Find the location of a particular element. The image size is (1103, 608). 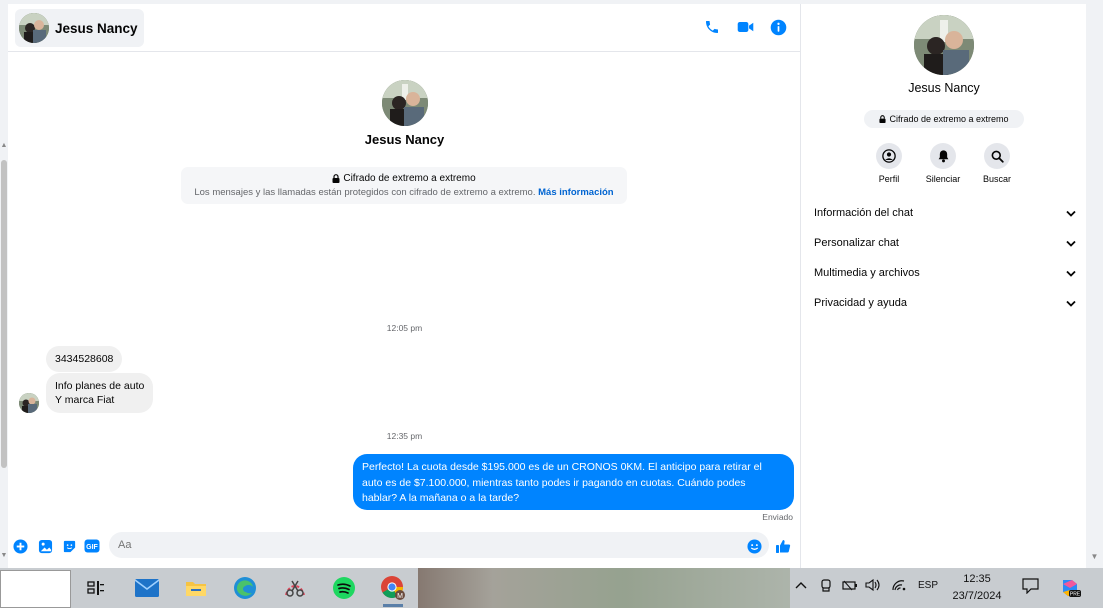

intro-name: Jesus Nancy is located at coordinates (404, 139).